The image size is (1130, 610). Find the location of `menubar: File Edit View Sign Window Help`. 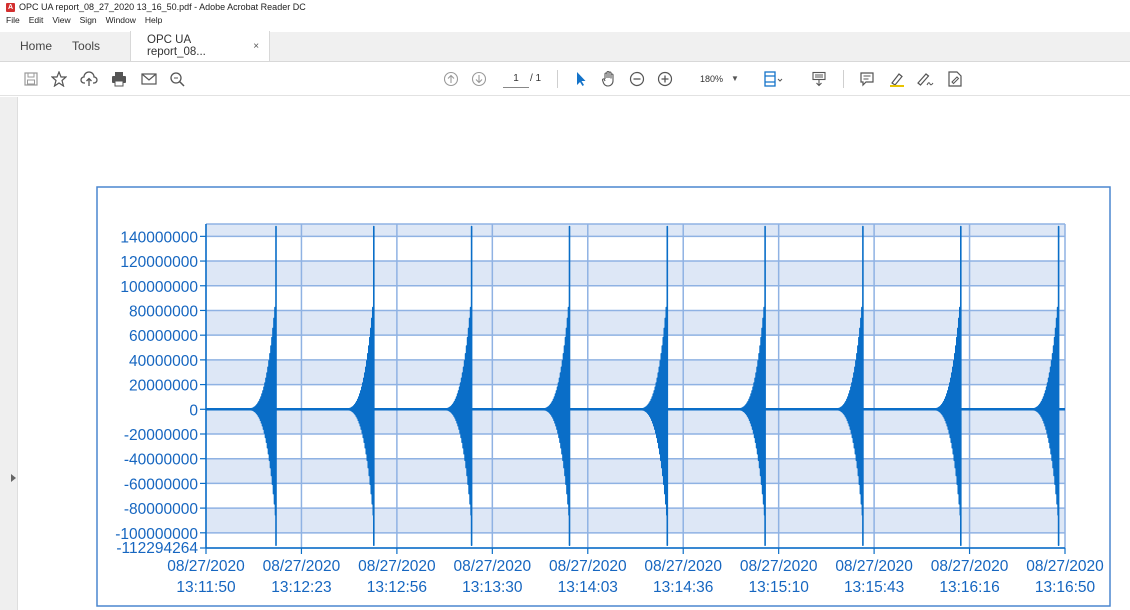

menubar: File Edit View Sign Window Help is located at coordinates (565, 20).